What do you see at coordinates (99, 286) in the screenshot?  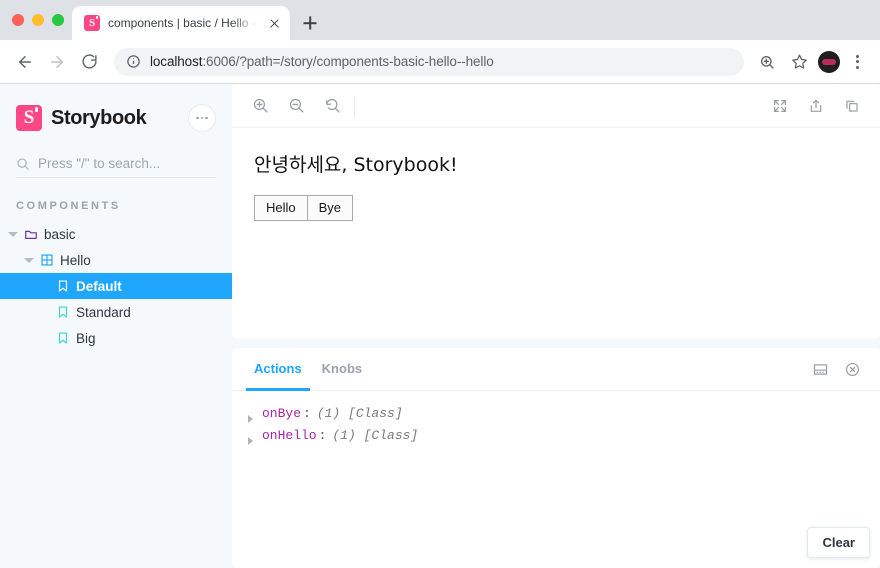 I see `sidebar-item-label: Default` at bounding box center [99, 286].